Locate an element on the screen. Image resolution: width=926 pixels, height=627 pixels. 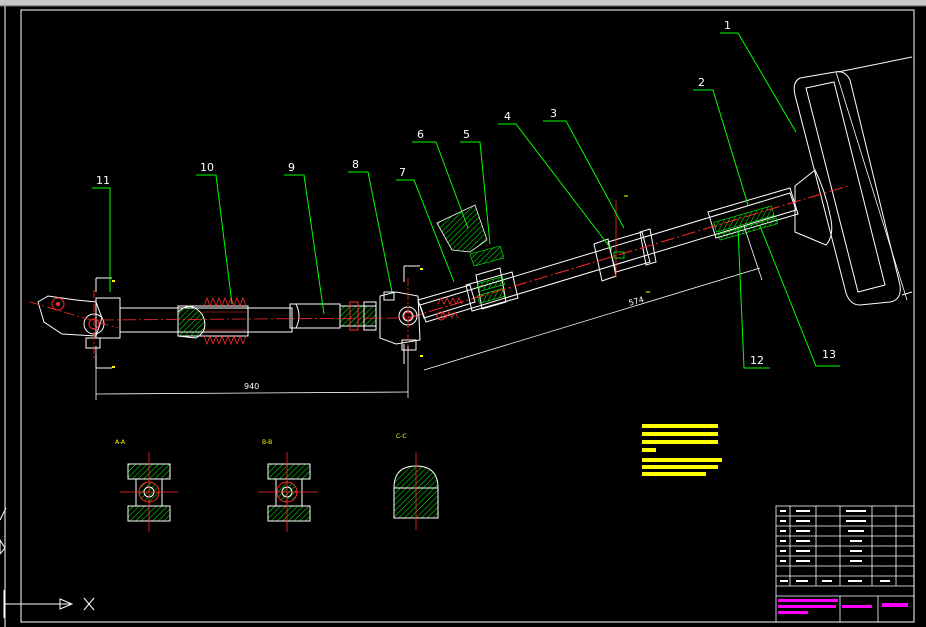
slip-joint is located at coordinates (446, 301).